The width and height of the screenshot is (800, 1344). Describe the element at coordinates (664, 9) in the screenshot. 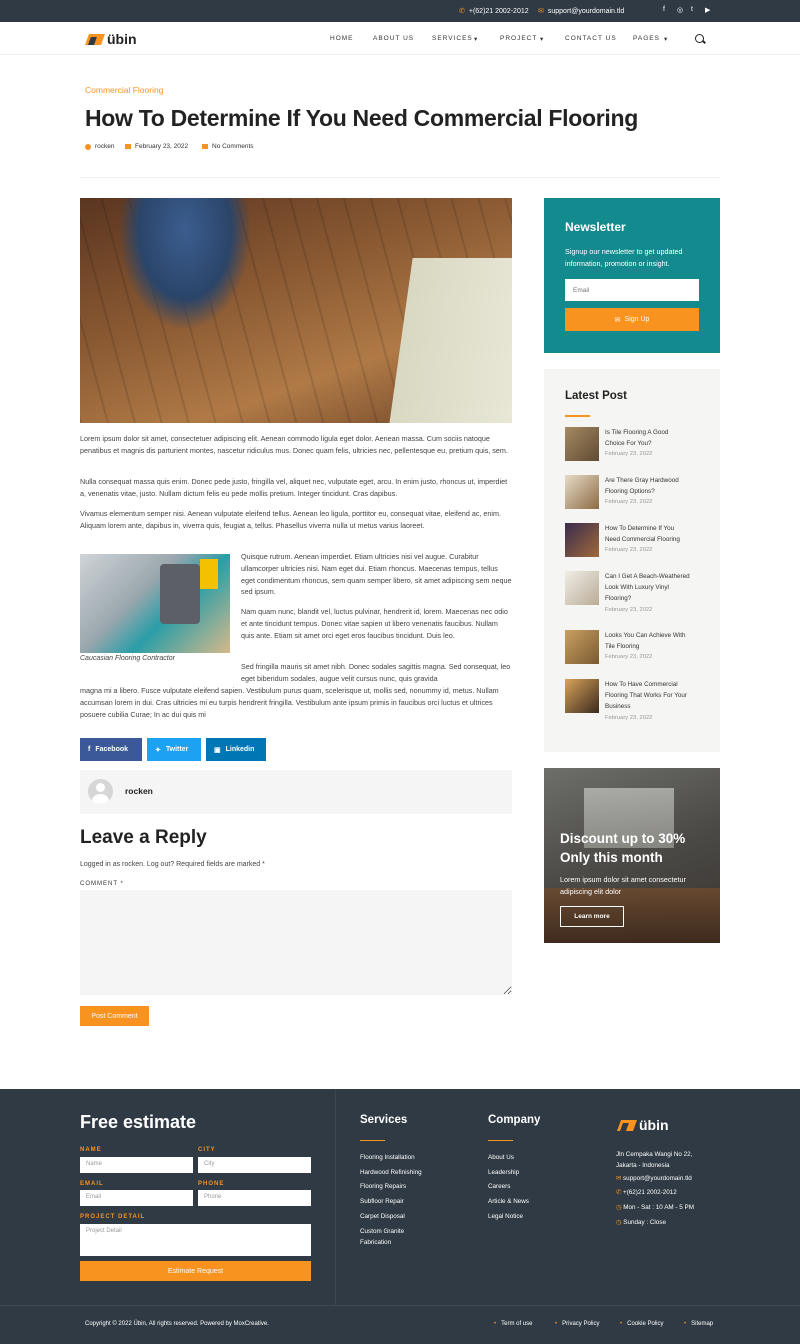

I see `facebook-icon: f` at that location.